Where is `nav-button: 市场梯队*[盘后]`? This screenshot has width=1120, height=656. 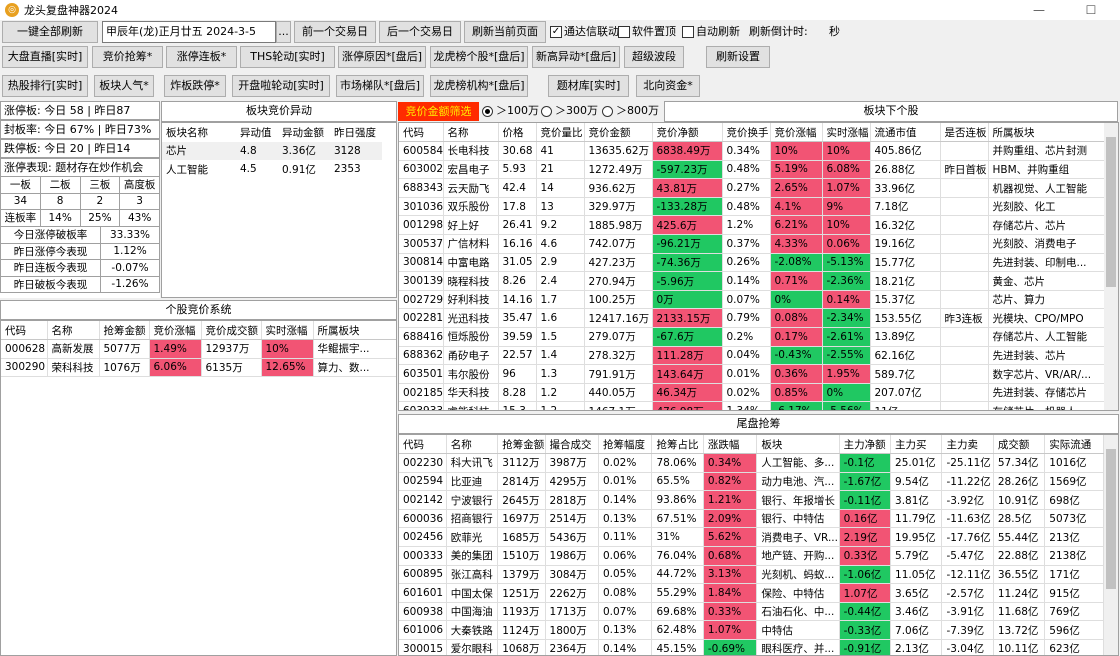 nav-button: 市场梯队*[盘后] is located at coordinates (380, 86).